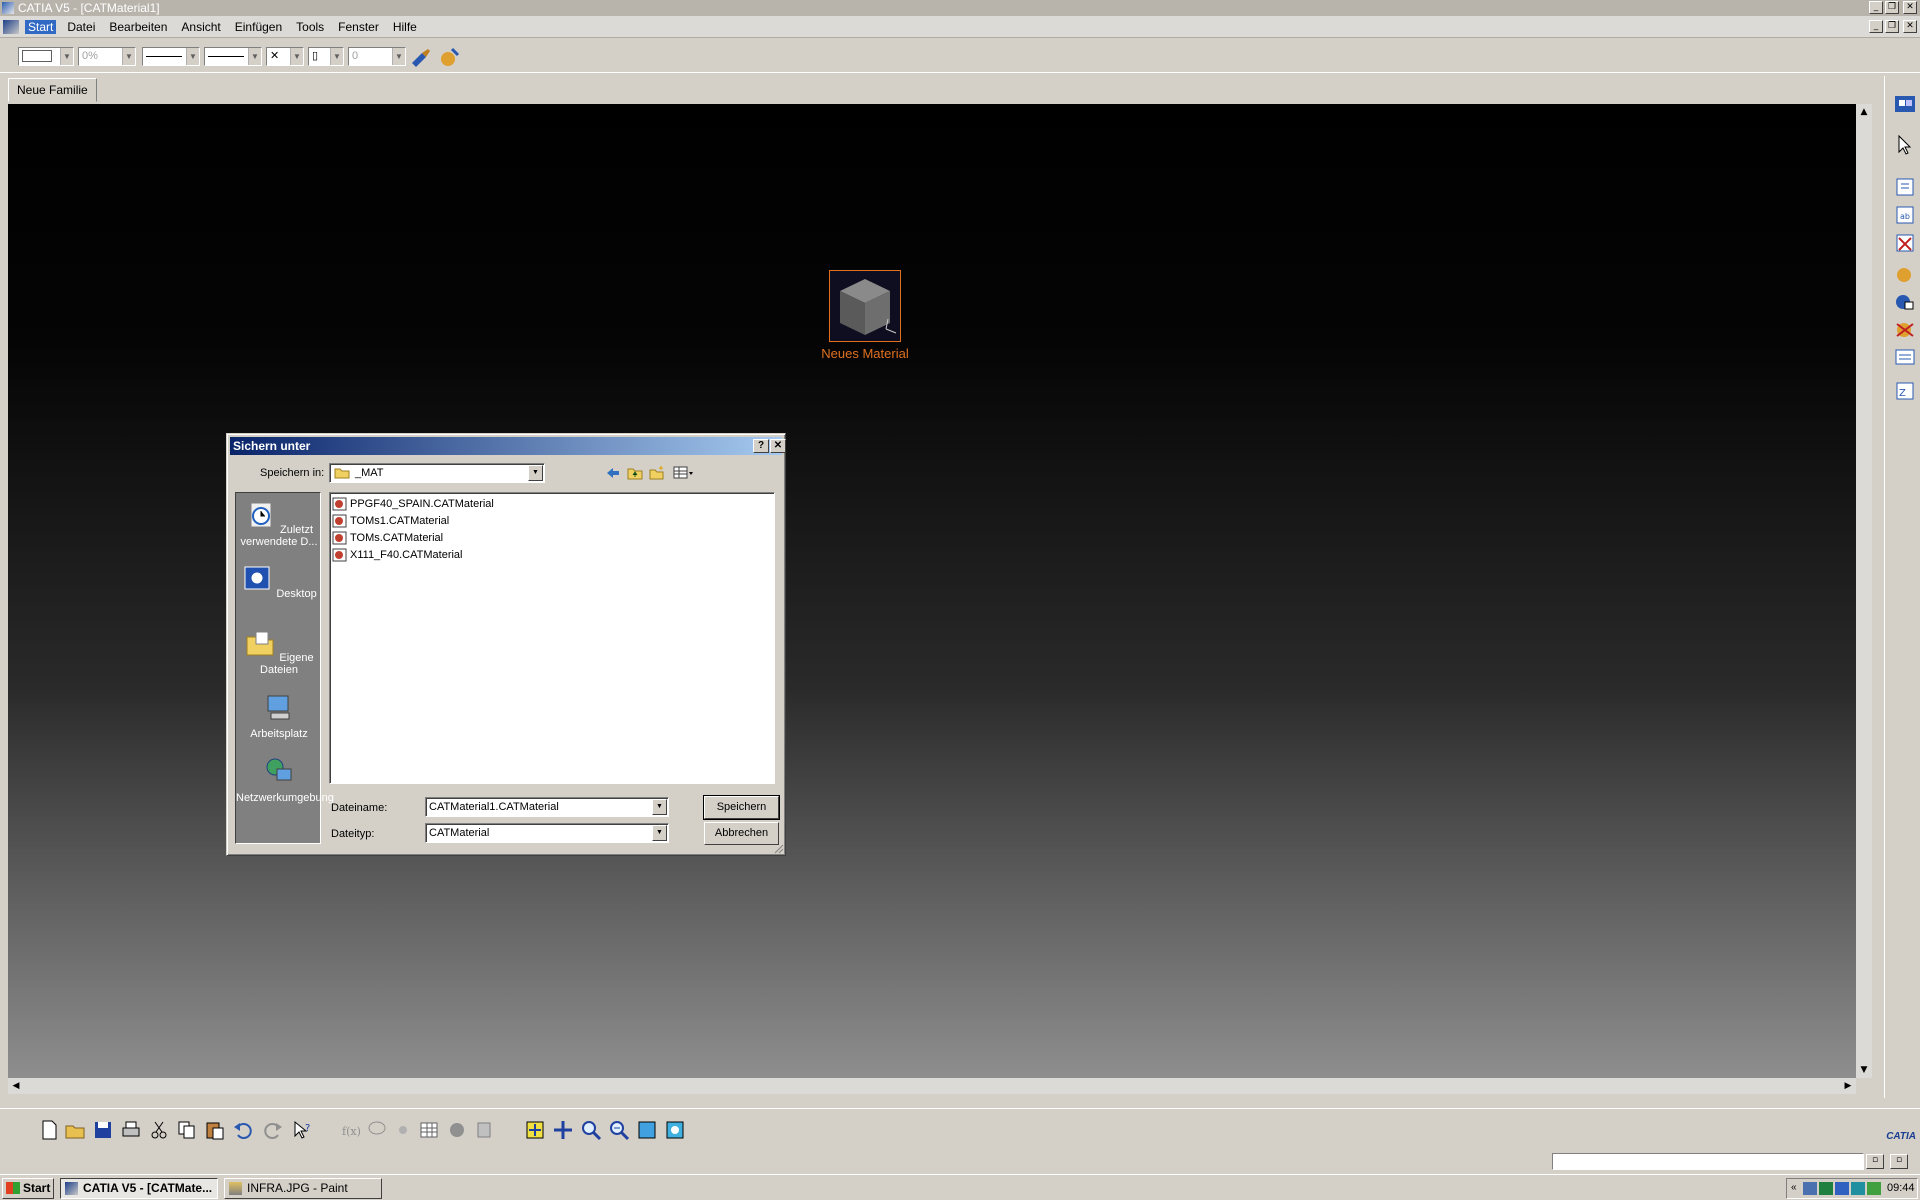 The height and width of the screenshot is (1200, 1920). I want to click on cut-icon, so click(159, 1130).